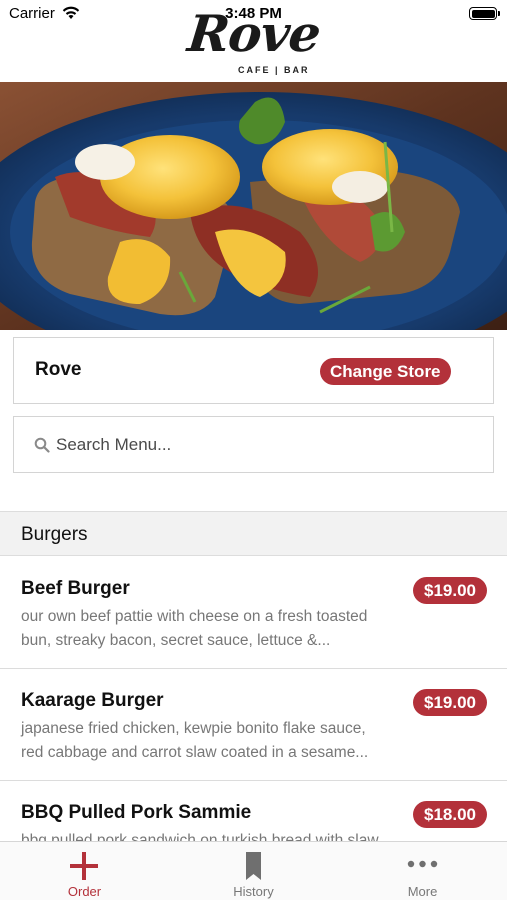 This screenshot has width=507, height=900. I want to click on price-badge: $18.00, so click(450, 814).